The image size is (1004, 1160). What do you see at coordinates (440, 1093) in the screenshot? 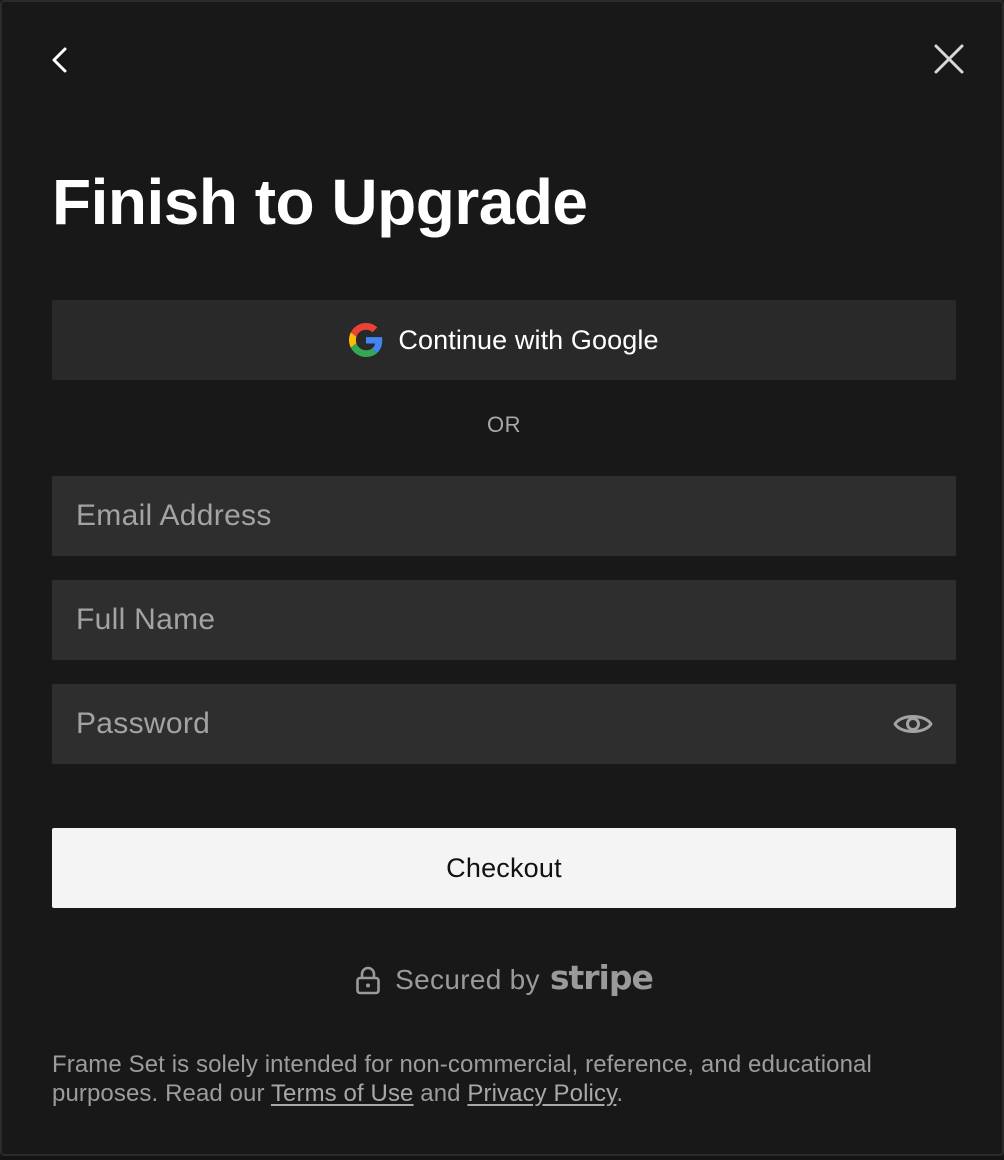
I see `footer-text-and: and` at bounding box center [440, 1093].